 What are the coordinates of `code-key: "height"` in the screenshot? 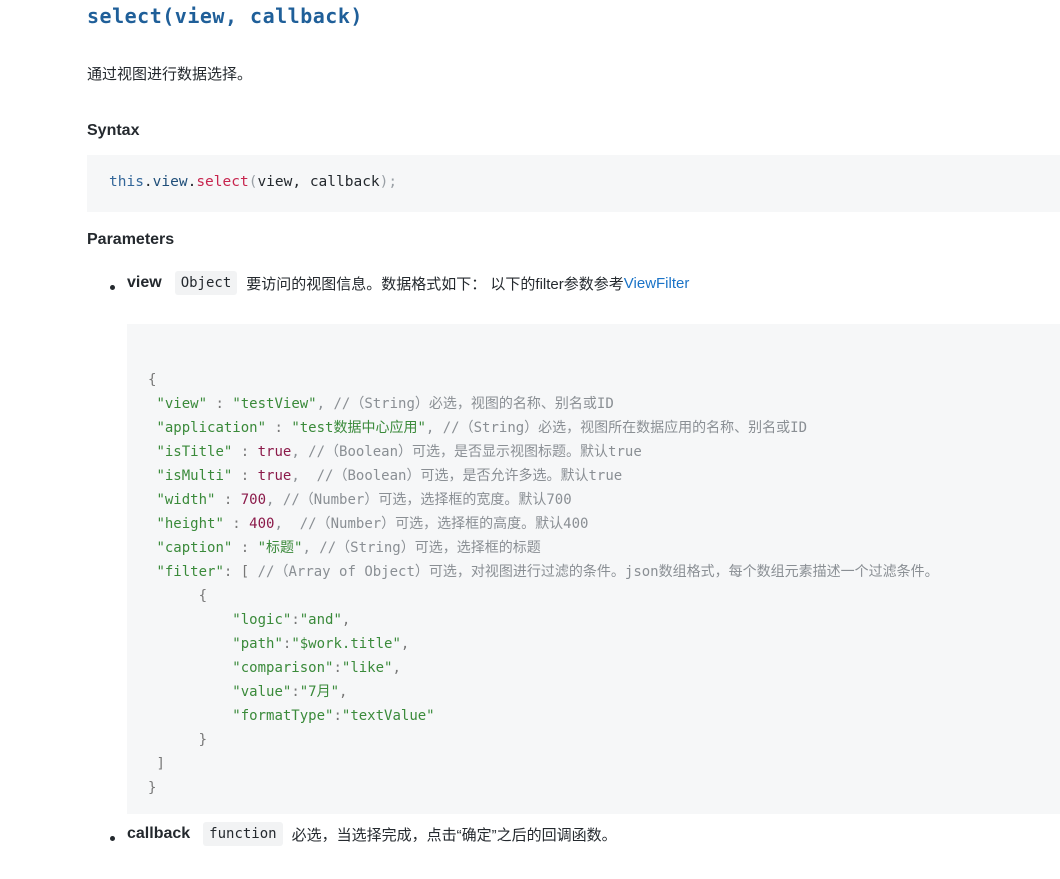 It's located at (190, 524).